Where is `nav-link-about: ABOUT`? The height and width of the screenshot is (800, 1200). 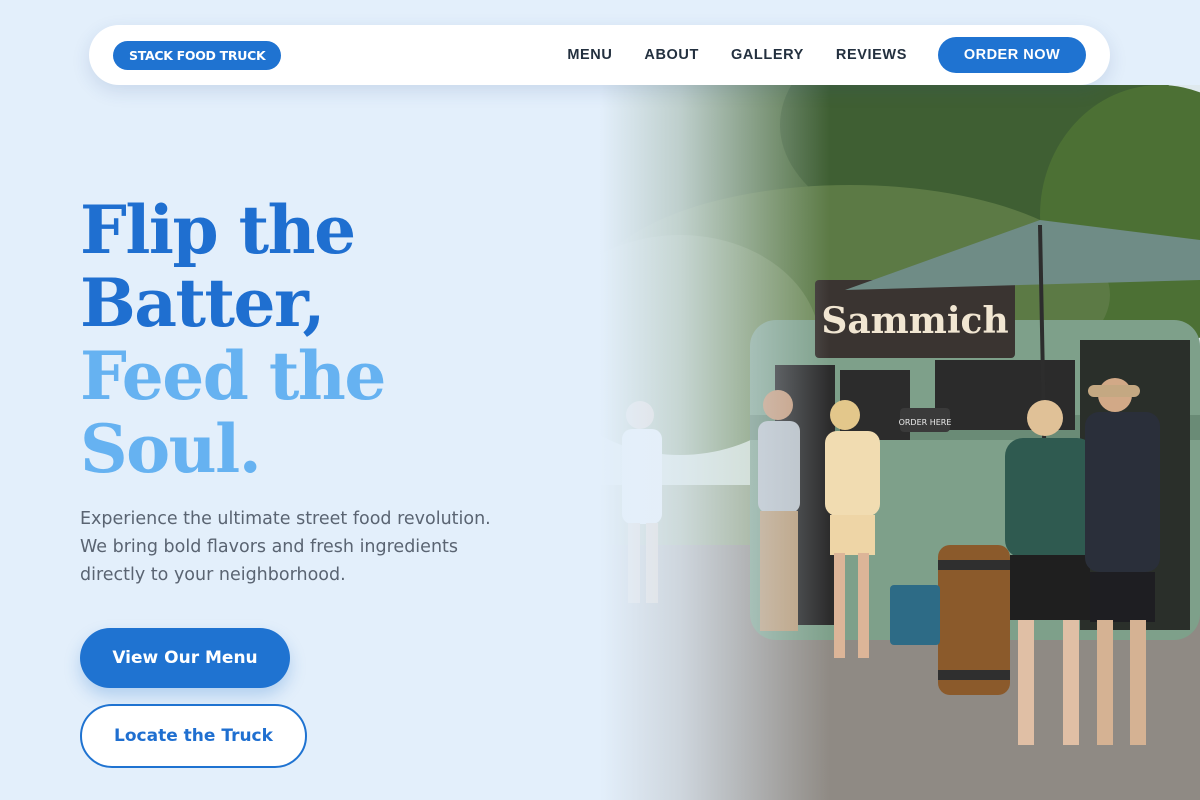
nav-link-about: ABOUT is located at coordinates (671, 55).